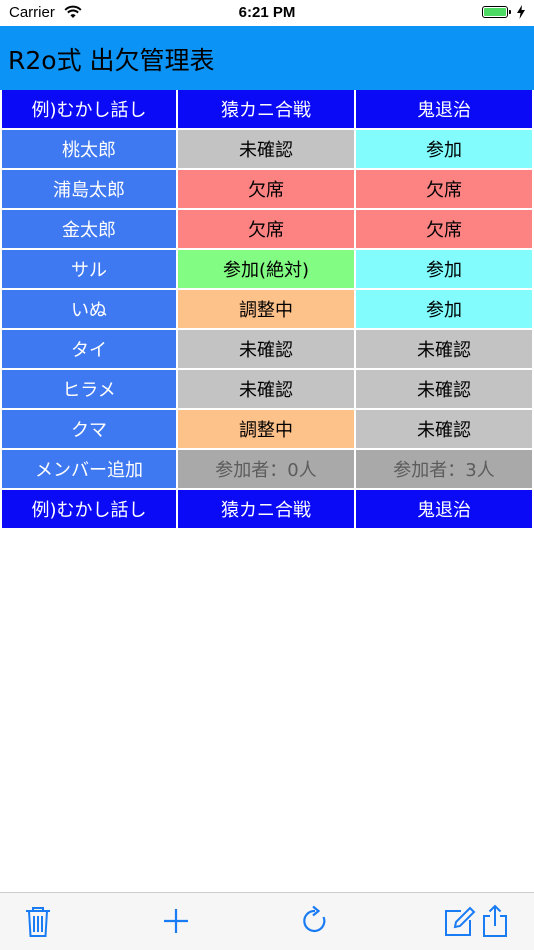 This screenshot has width=534, height=950. Describe the element at coordinates (267, 58) in the screenshot. I see `app-header: R2o式 出欠管理表` at that location.